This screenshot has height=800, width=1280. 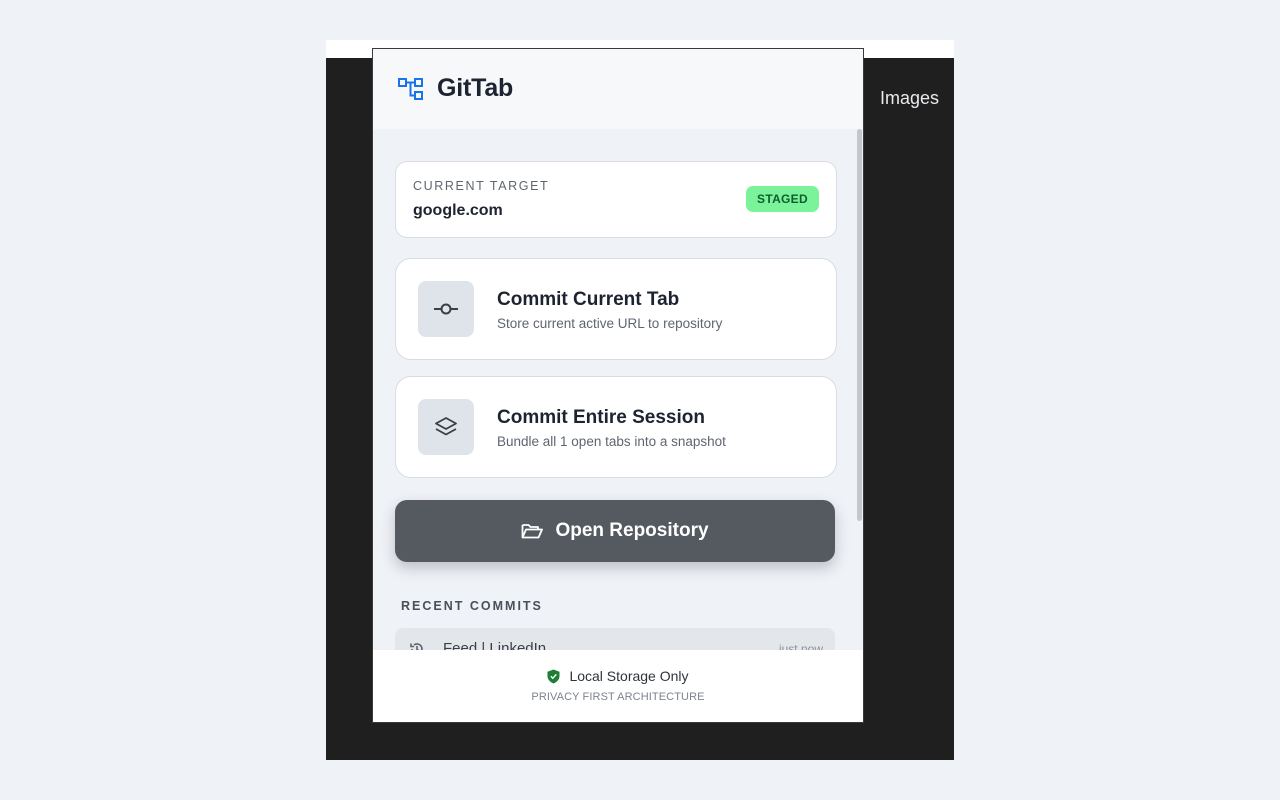 I want to click on current-target-value: google.com, so click(x=458, y=210).